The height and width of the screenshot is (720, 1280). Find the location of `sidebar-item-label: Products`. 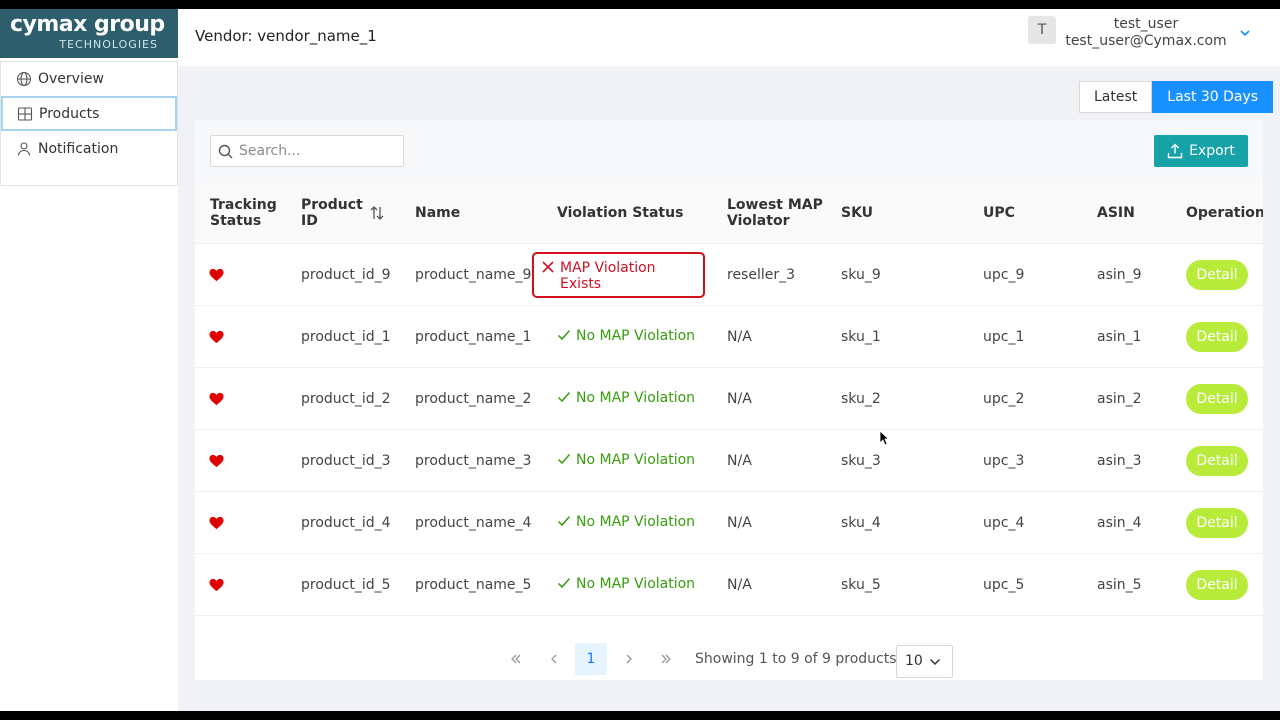

sidebar-item-label: Products is located at coordinates (69, 113).